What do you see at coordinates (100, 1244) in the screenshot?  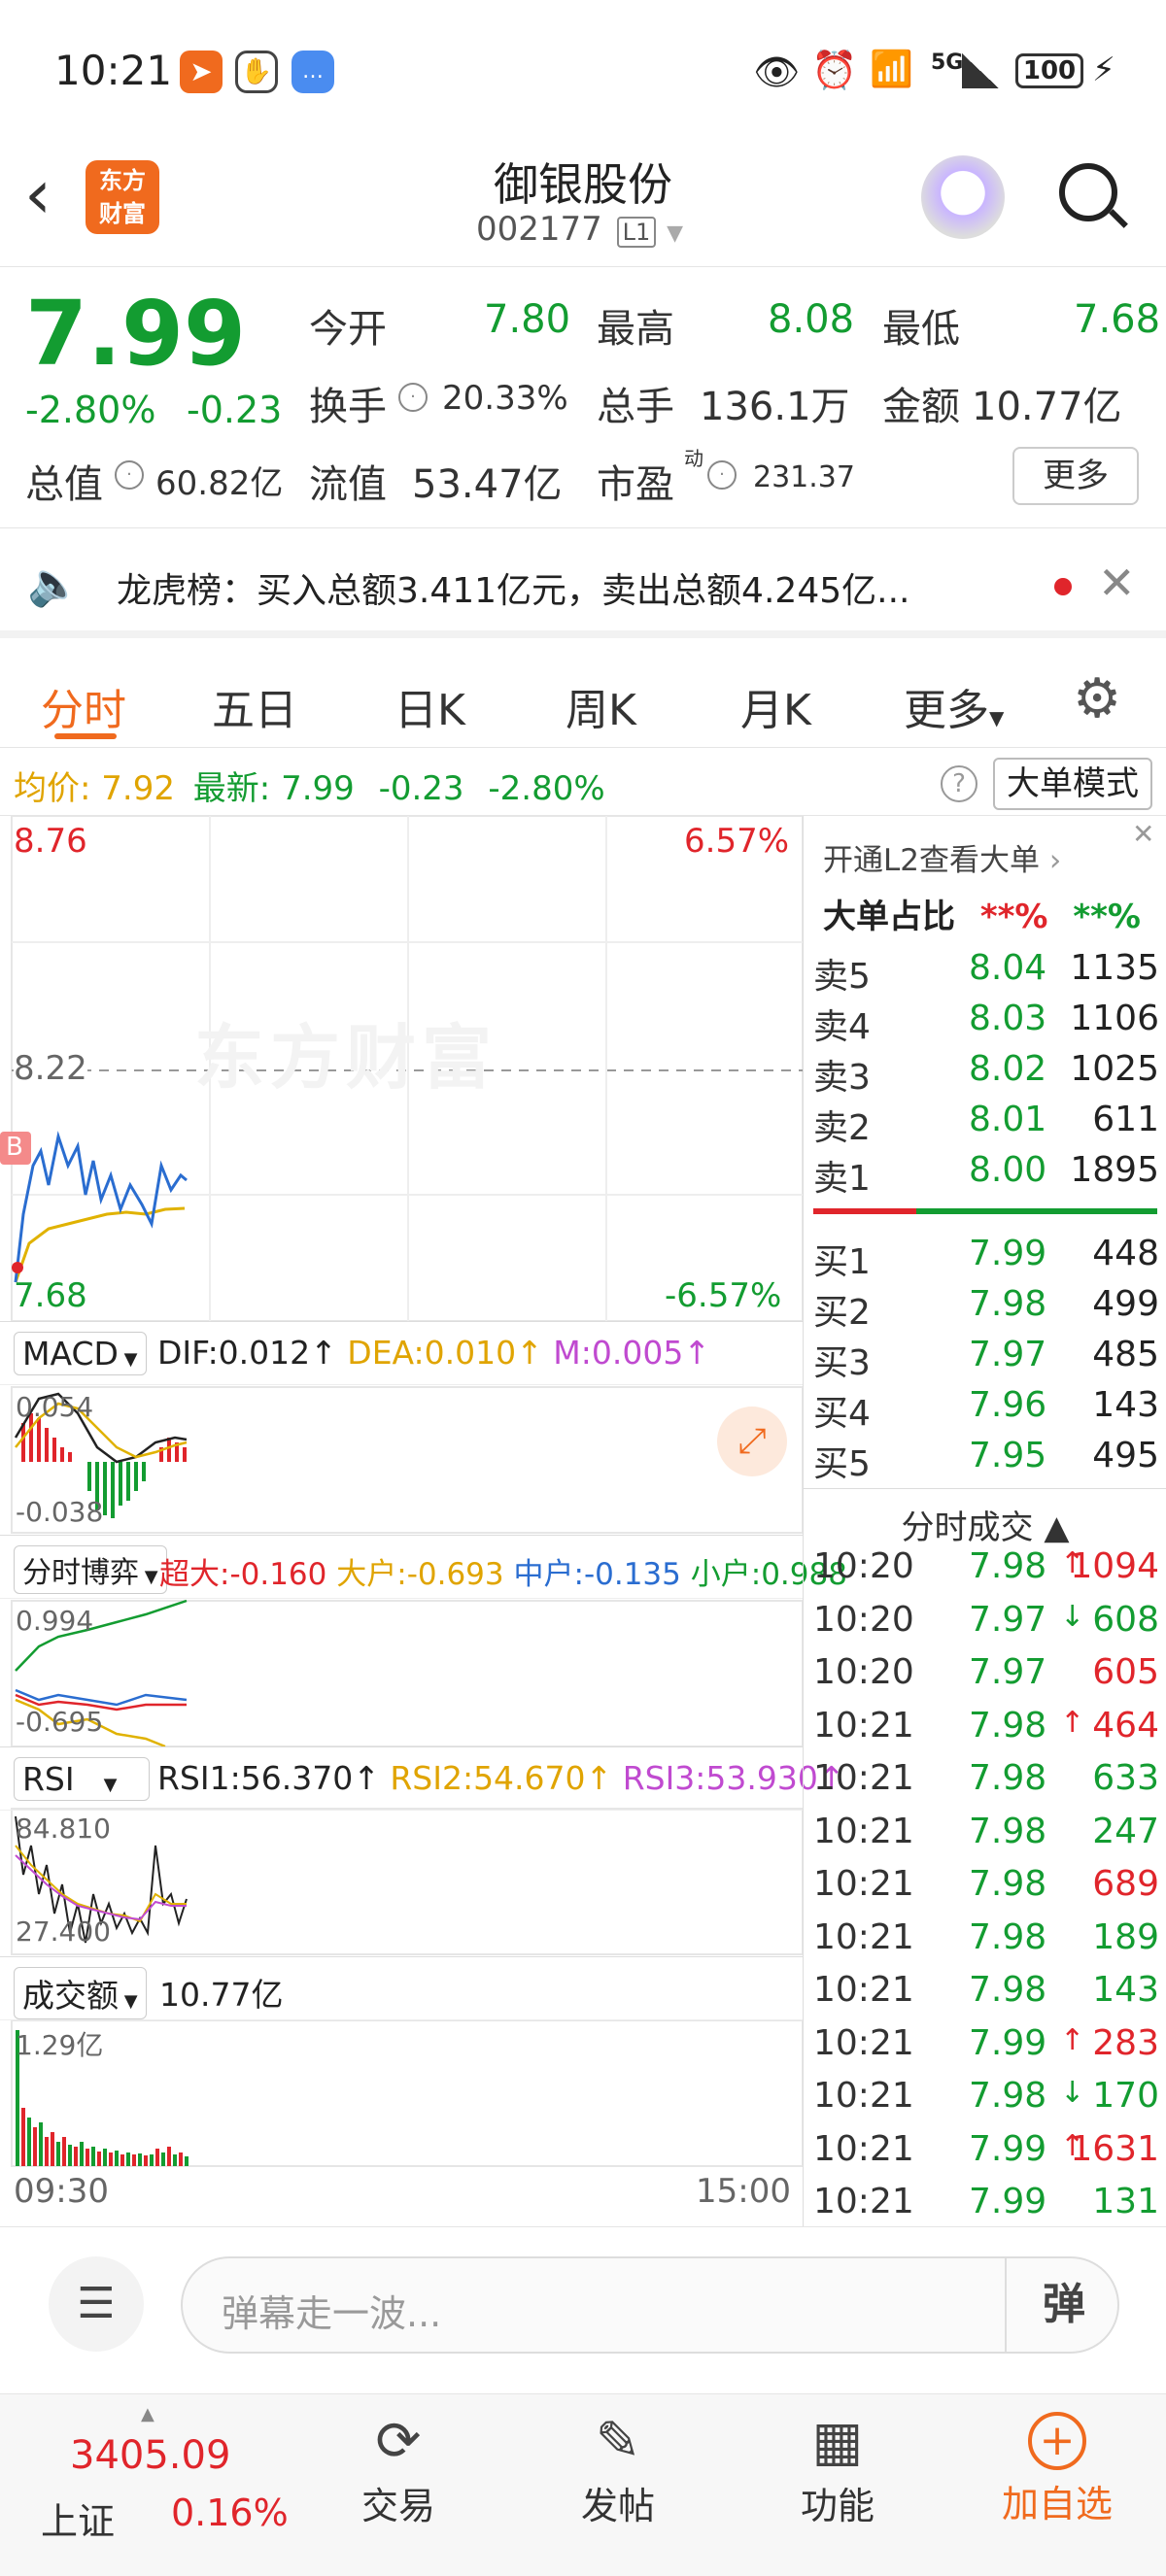 I see `avg-price-line` at bounding box center [100, 1244].